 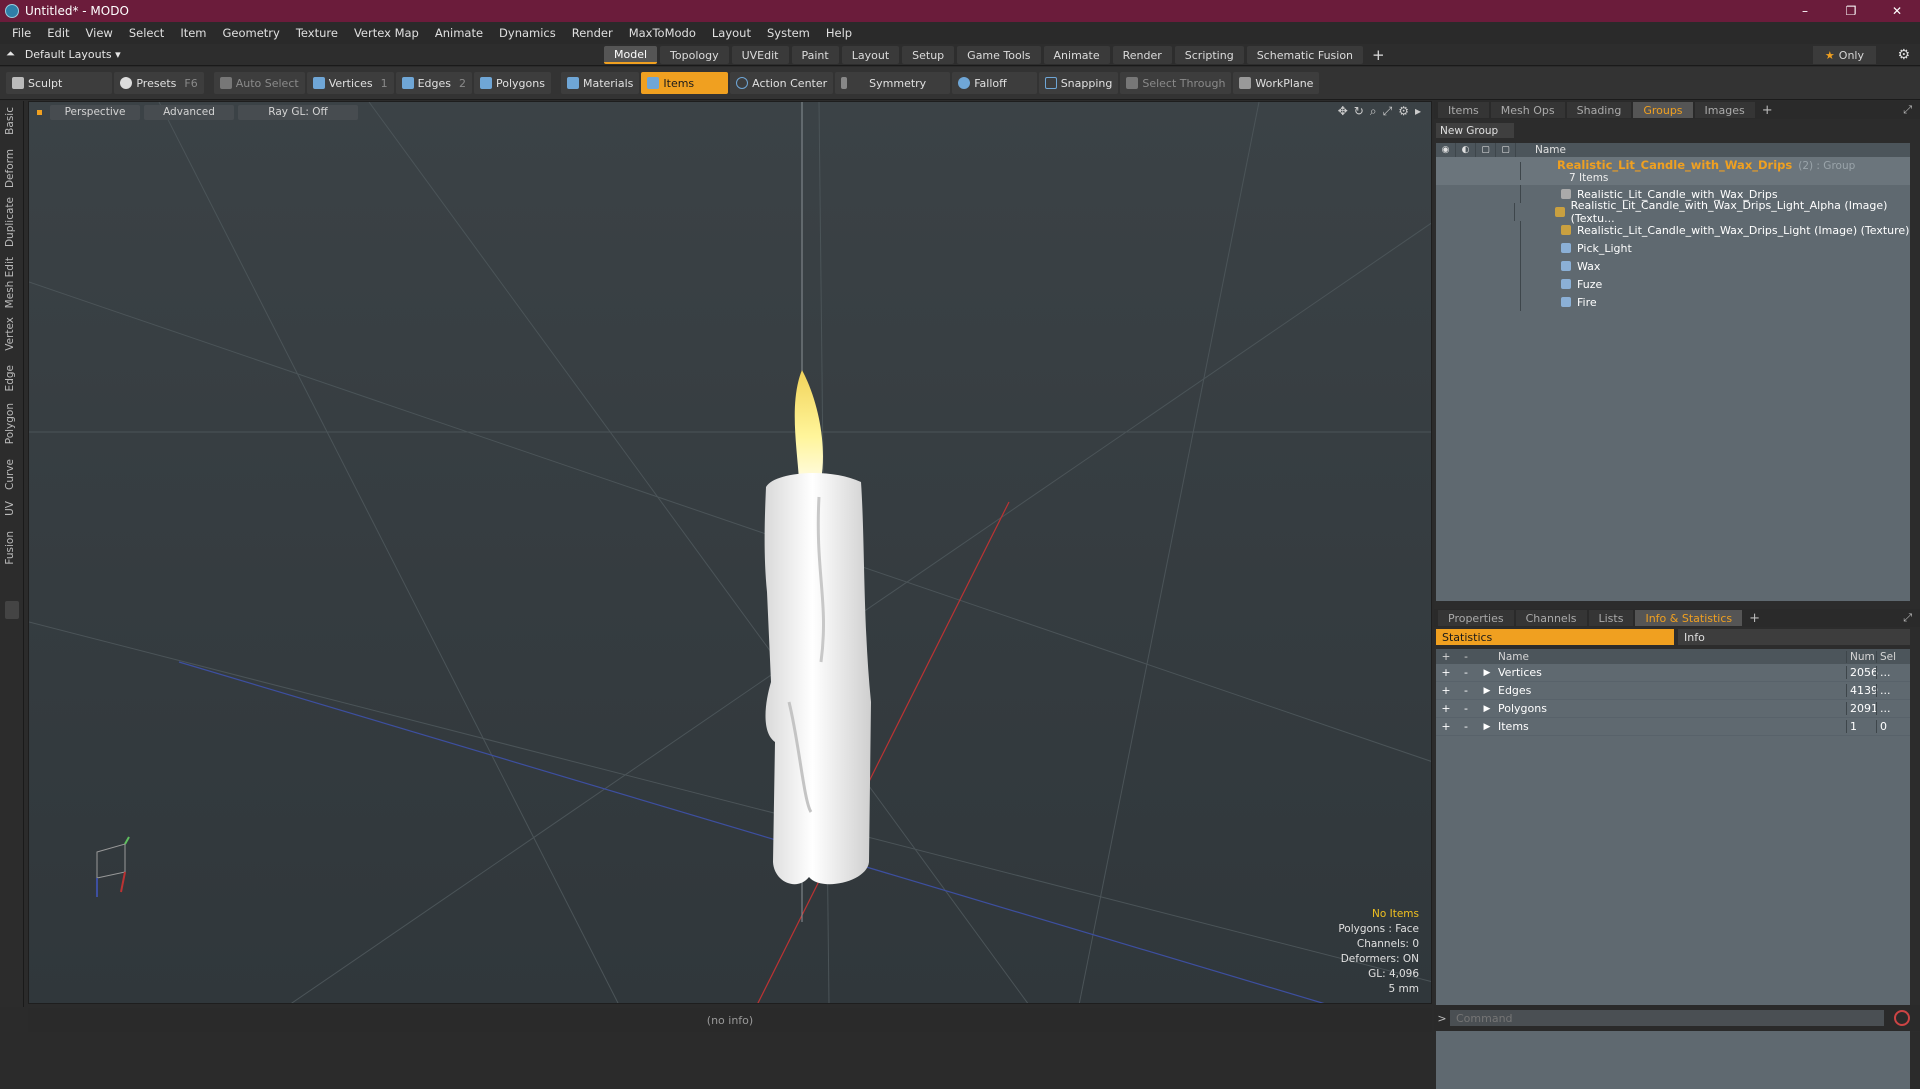 What do you see at coordinates (10, 54) in the screenshot?
I see `collapse-icon: ⏶` at bounding box center [10, 54].